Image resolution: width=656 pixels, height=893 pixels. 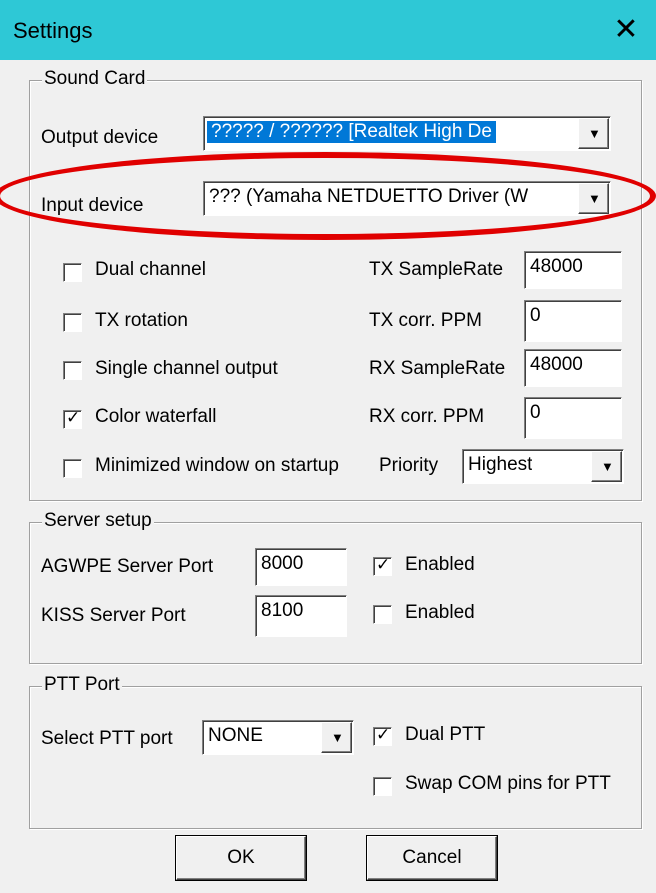 What do you see at coordinates (500, 464) in the screenshot?
I see `priority-value: Highest` at bounding box center [500, 464].